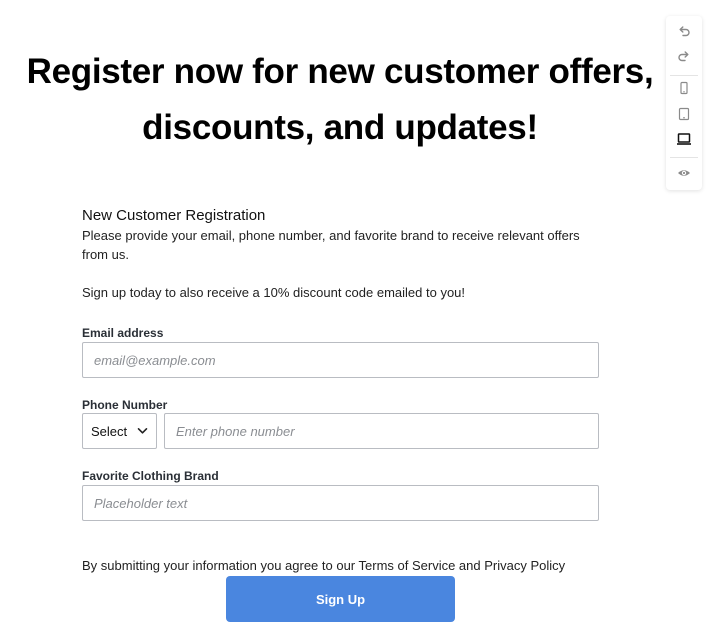 This screenshot has width=710, height=635. I want to click on desktop-view-button, so click(684, 141).